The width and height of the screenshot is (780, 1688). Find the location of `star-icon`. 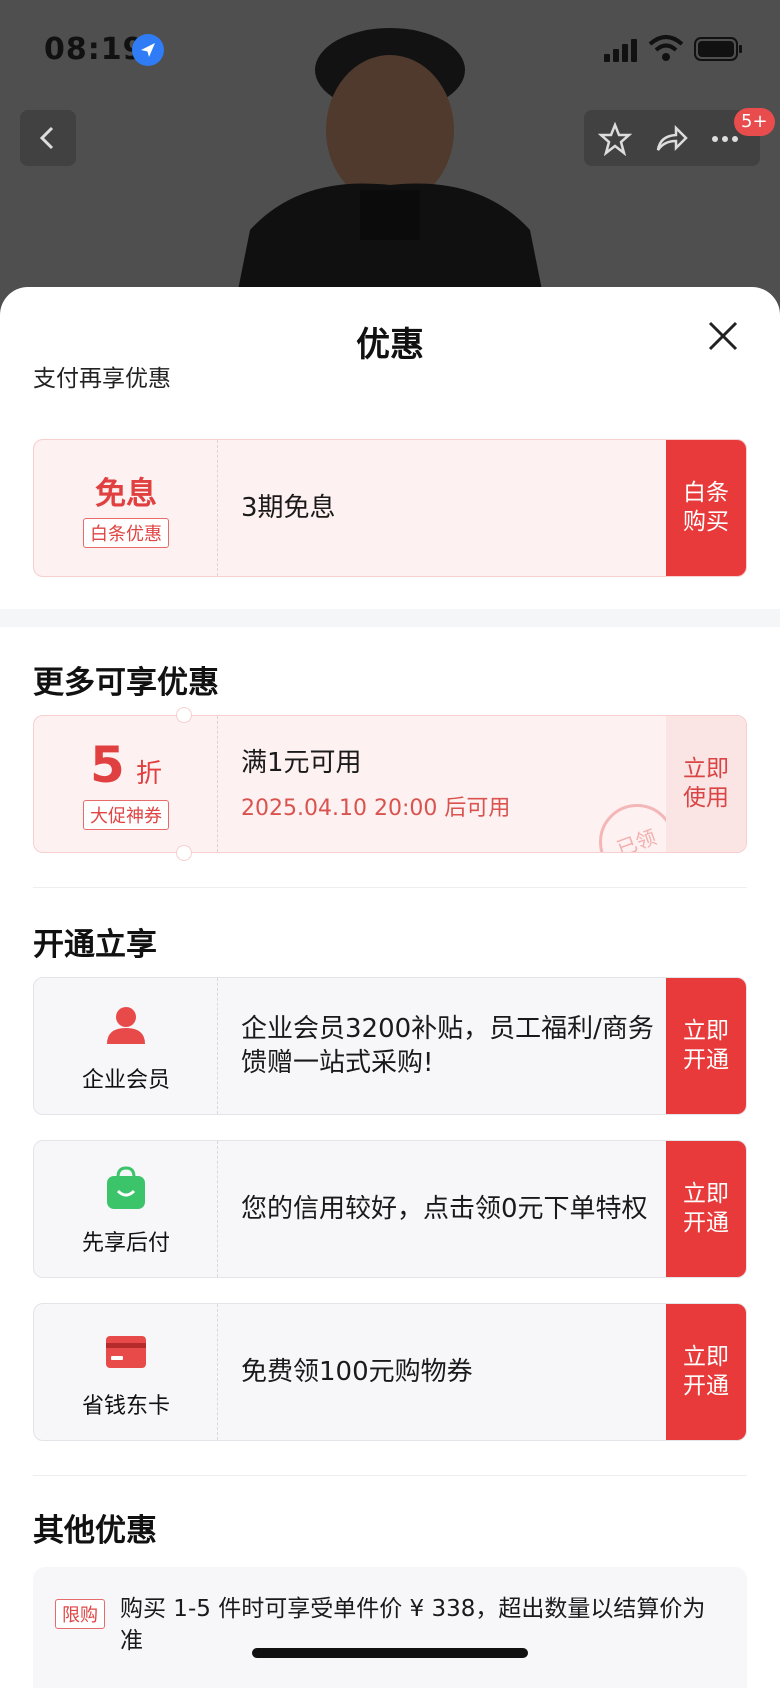

star-icon is located at coordinates (615, 139).